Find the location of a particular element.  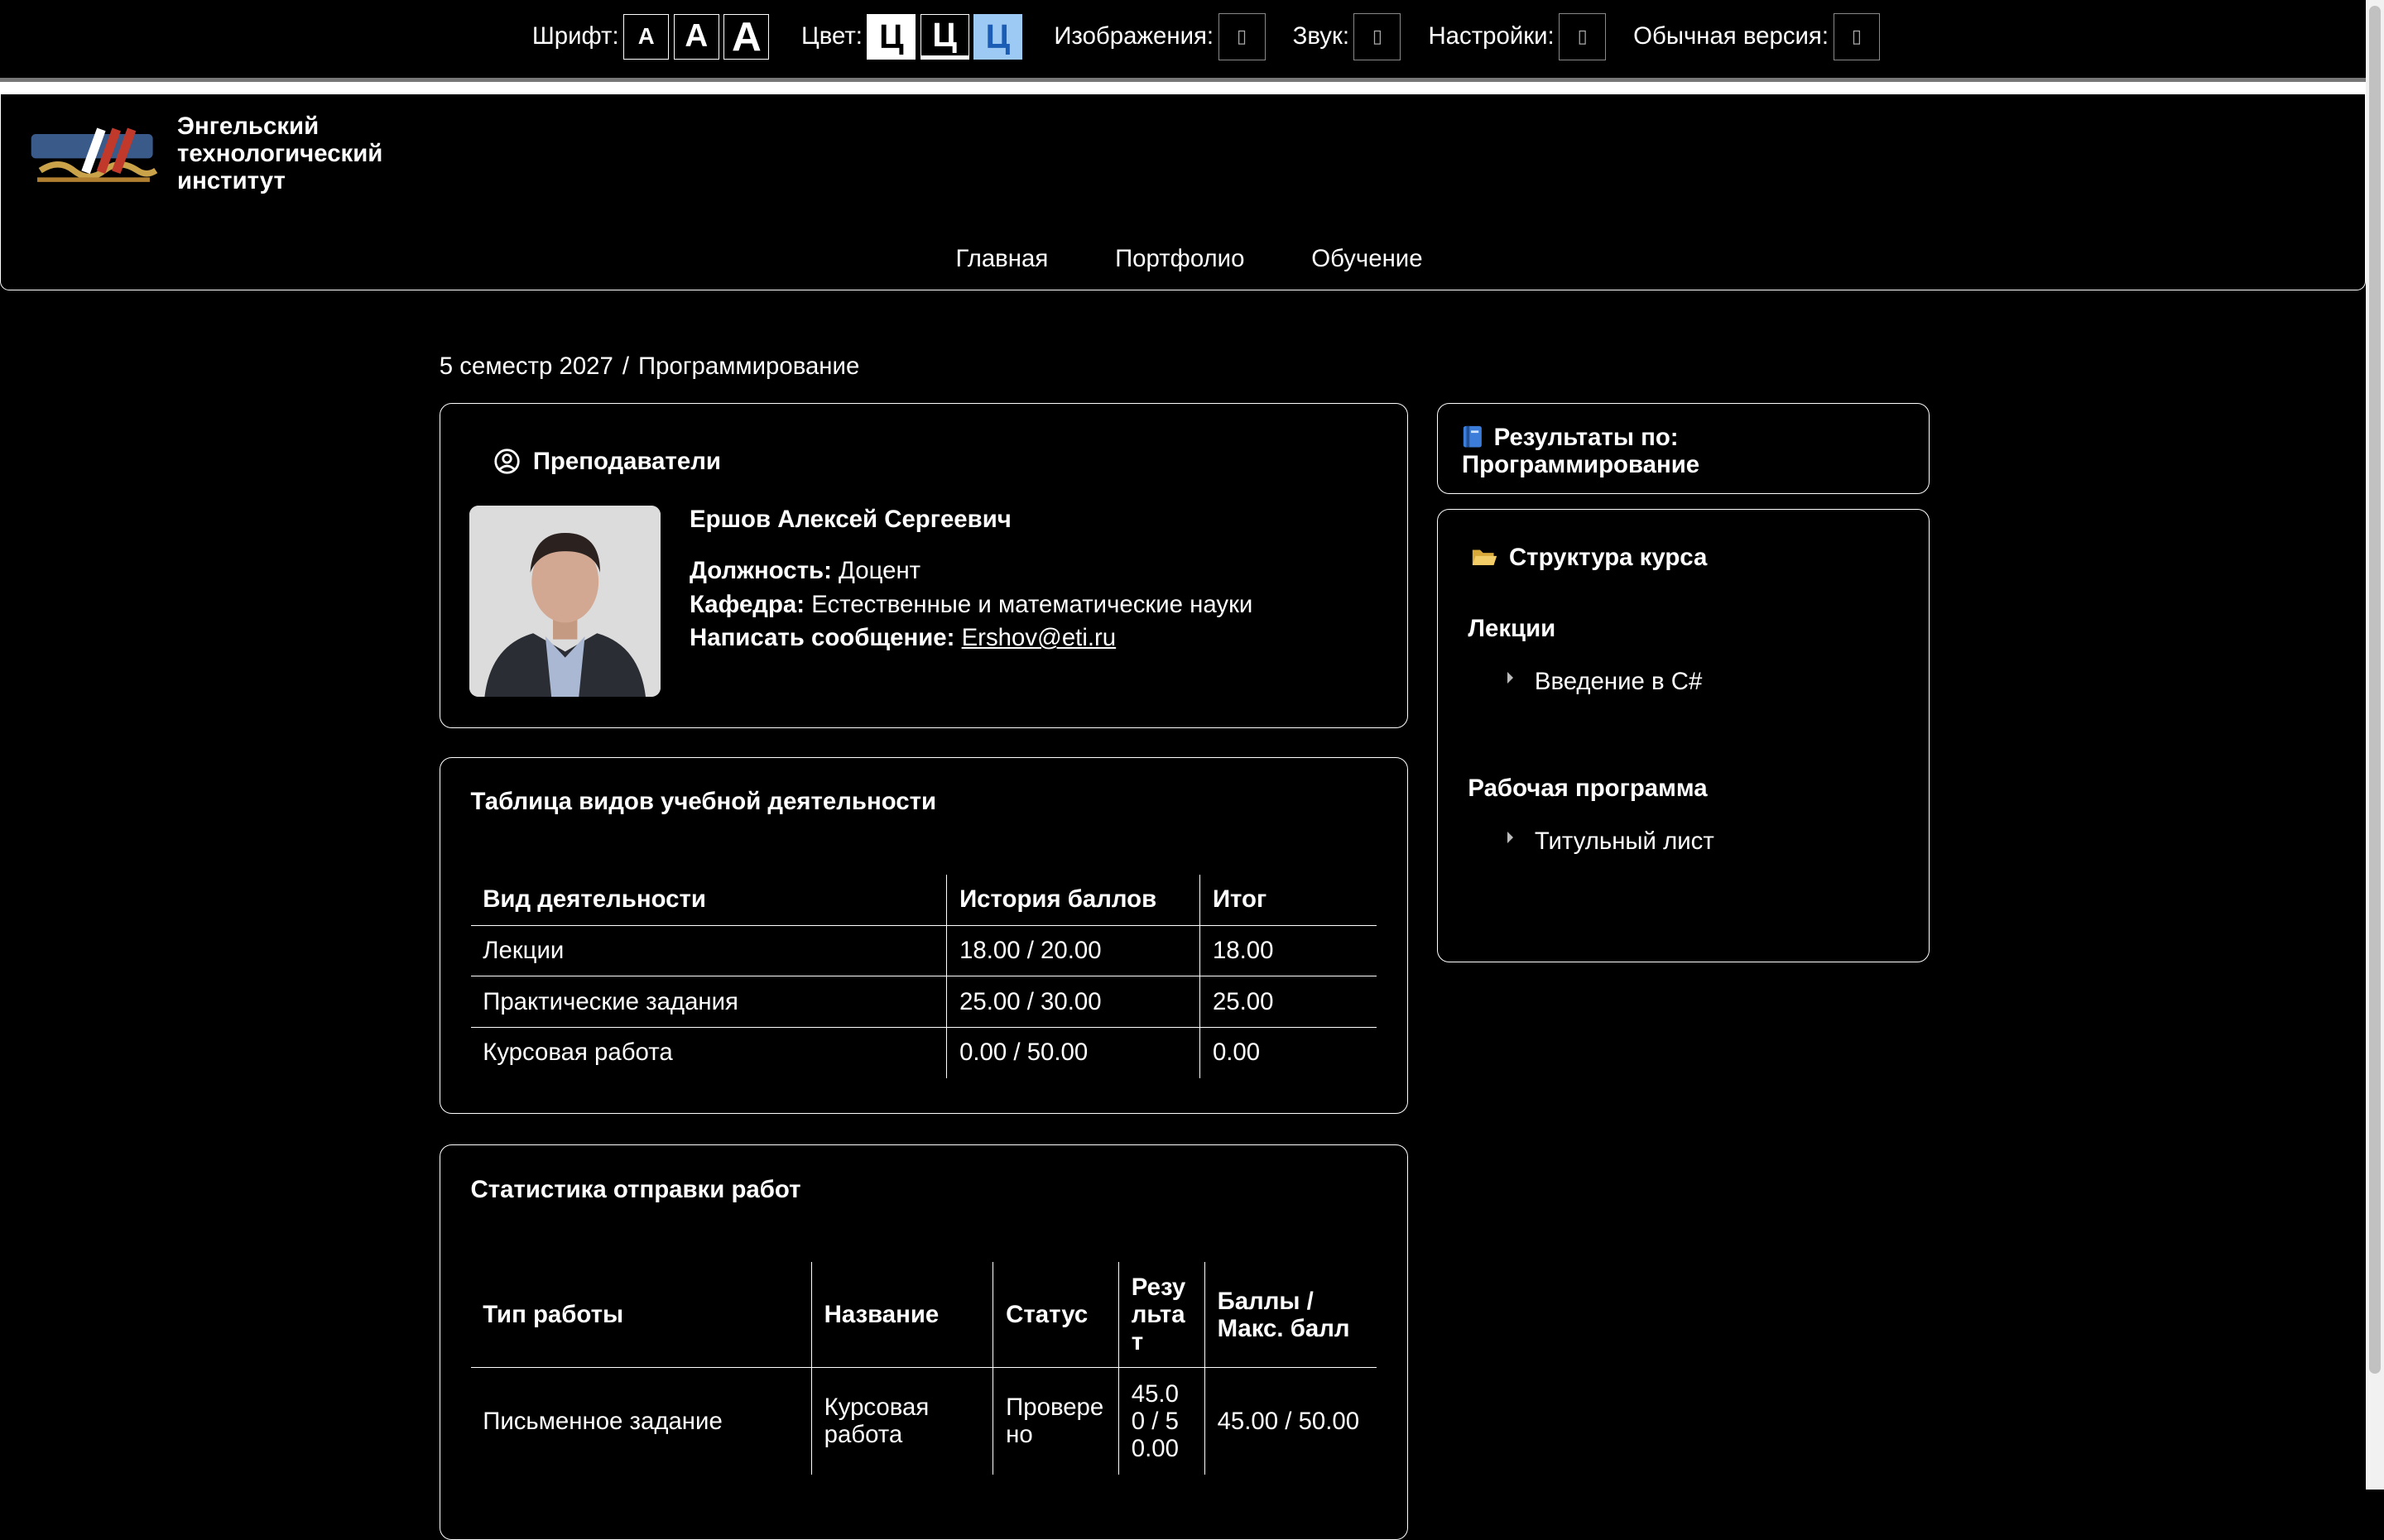

color-white-button: Ц is located at coordinates (891, 37).